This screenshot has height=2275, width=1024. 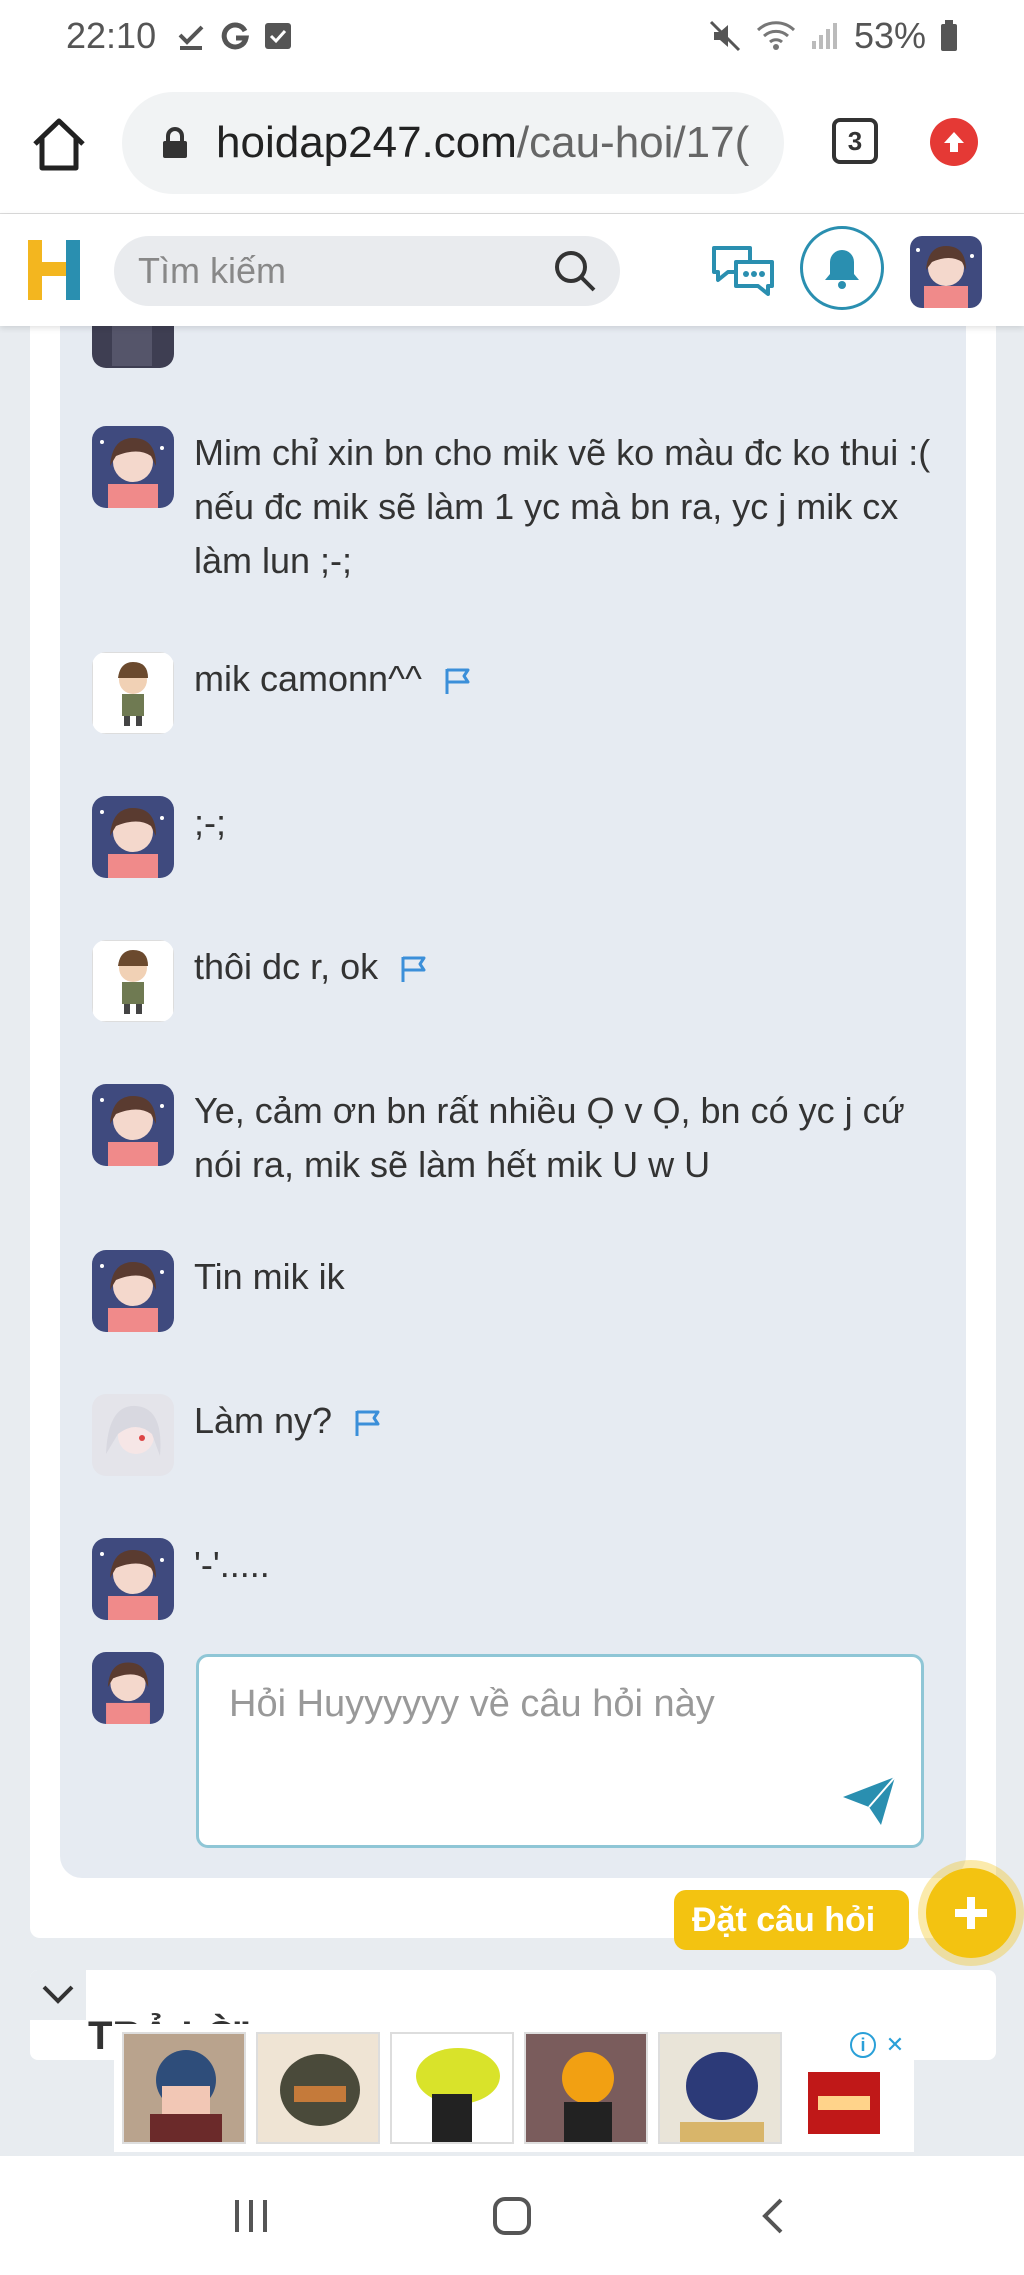 I want to click on hoidap247-logo, so click(x=56, y=270).